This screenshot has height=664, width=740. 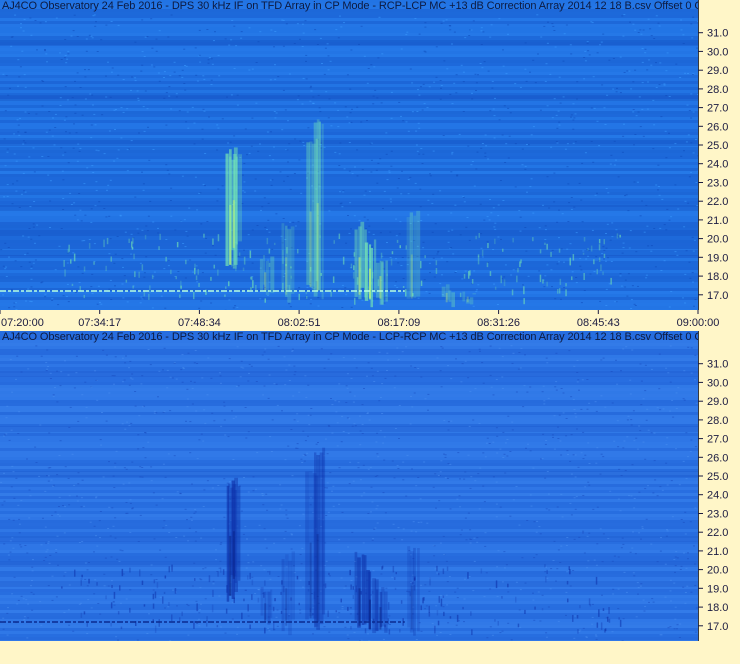 What do you see at coordinates (717, 589) in the screenshot?
I see `frequency-tick-label: 19.0` at bounding box center [717, 589].